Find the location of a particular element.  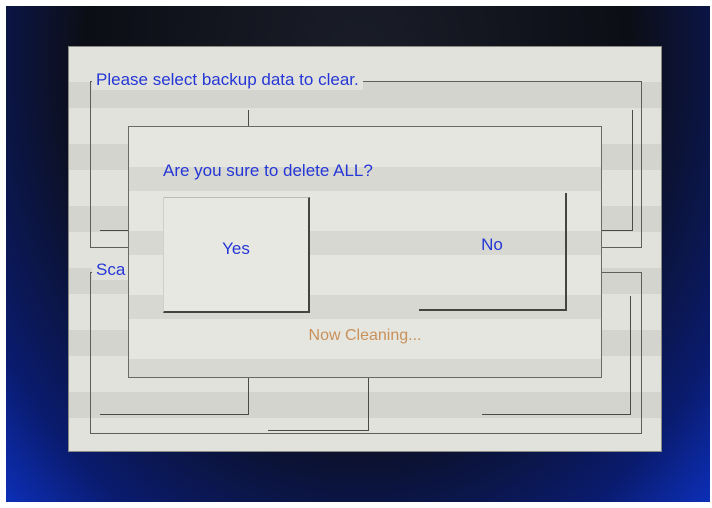

confirm-question: Are you sure to delete ALL? is located at coordinates (268, 170).